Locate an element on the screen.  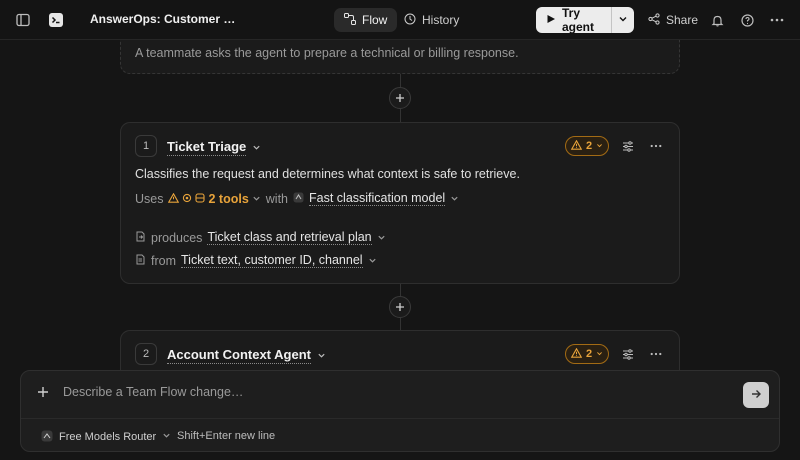
from-label: from is located at coordinates (163, 260).